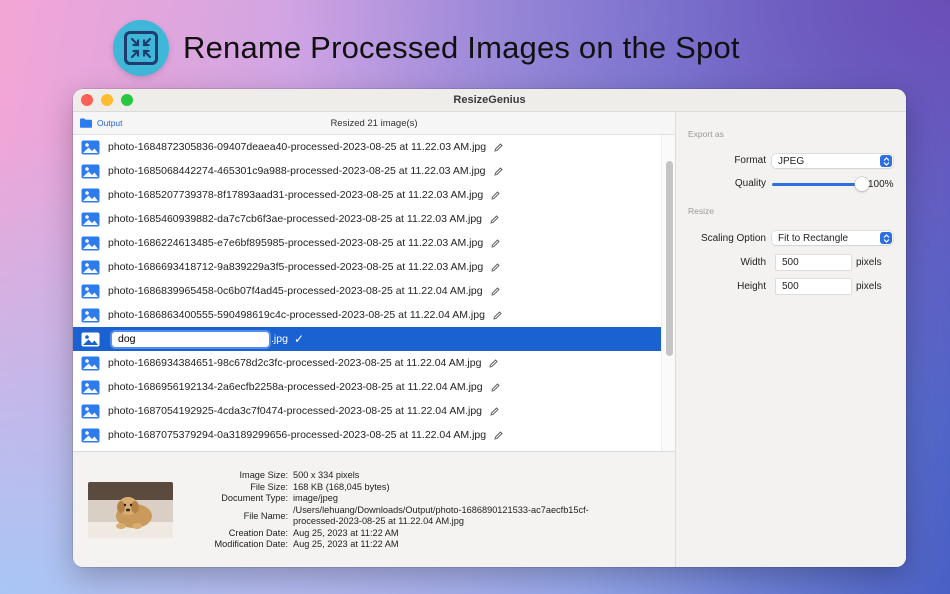 This screenshot has width=950, height=594. Describe the element at coordinates (706, 134) in the screenshot. I see `export-section-label: Export as` at that location.